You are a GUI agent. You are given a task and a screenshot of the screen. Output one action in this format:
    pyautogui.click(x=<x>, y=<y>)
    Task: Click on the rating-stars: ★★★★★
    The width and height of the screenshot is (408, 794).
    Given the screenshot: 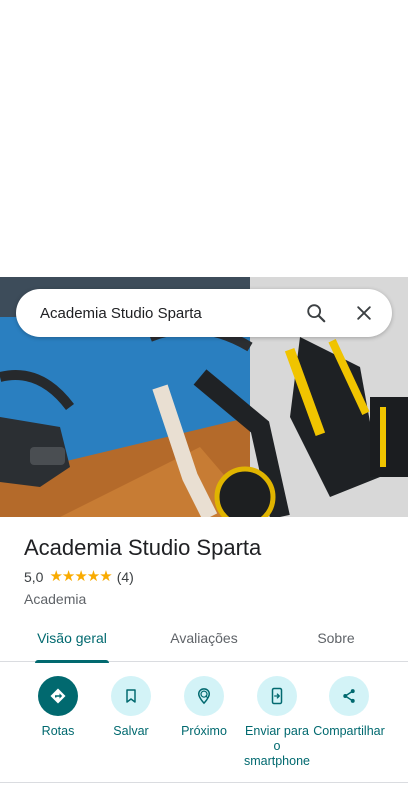 What is the action you would take?
    pyautogui.click(x=80, y=576)
    